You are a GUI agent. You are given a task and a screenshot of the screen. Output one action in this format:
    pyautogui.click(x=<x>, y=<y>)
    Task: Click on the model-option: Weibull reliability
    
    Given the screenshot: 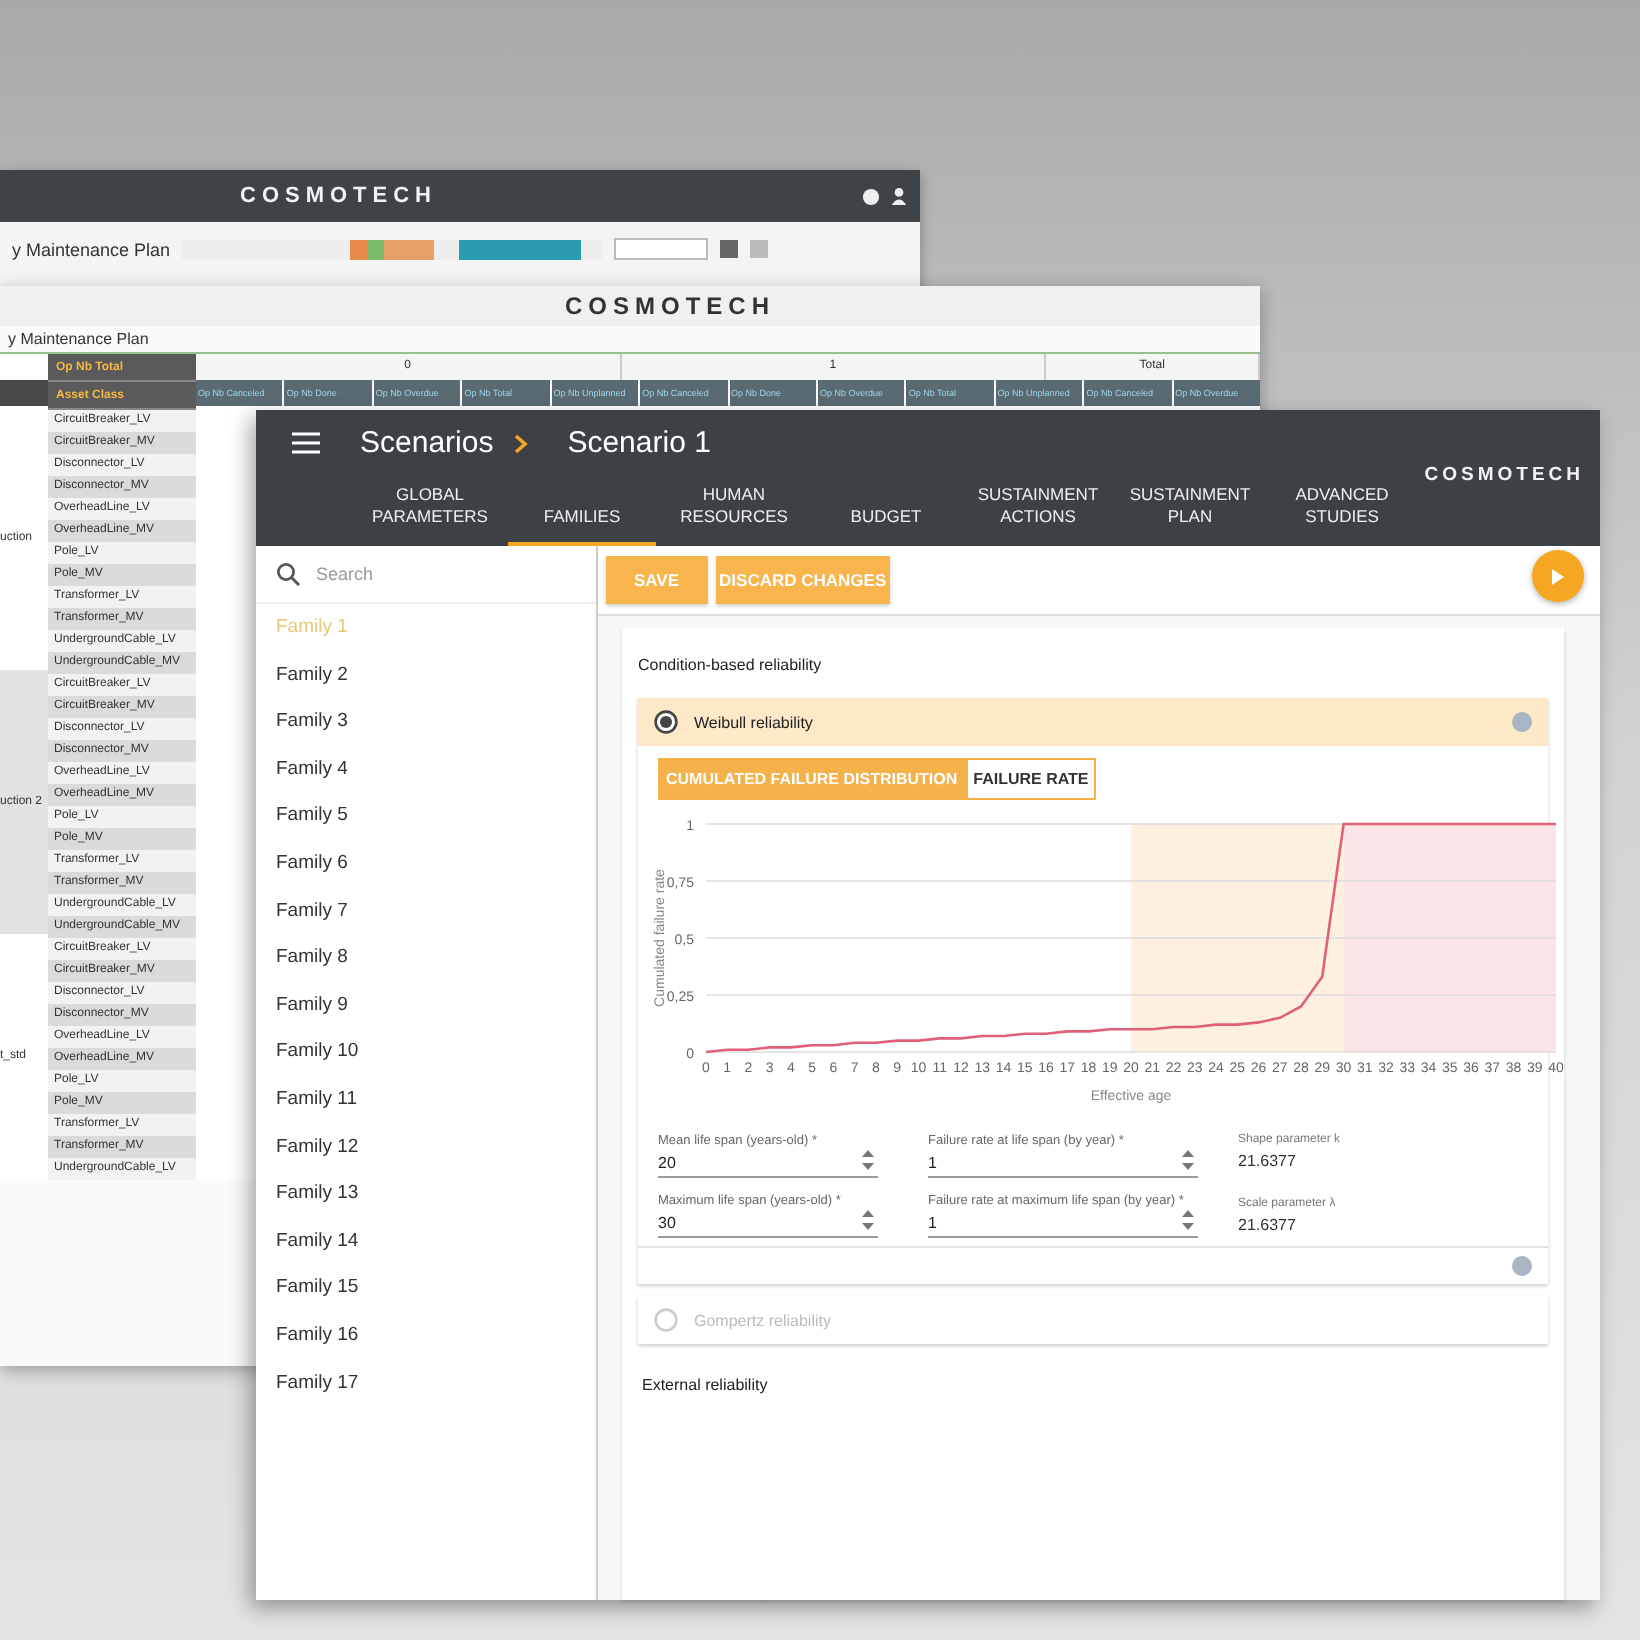 What is the action you would take?
    pyautogui.click(x=1093, y=722)
    